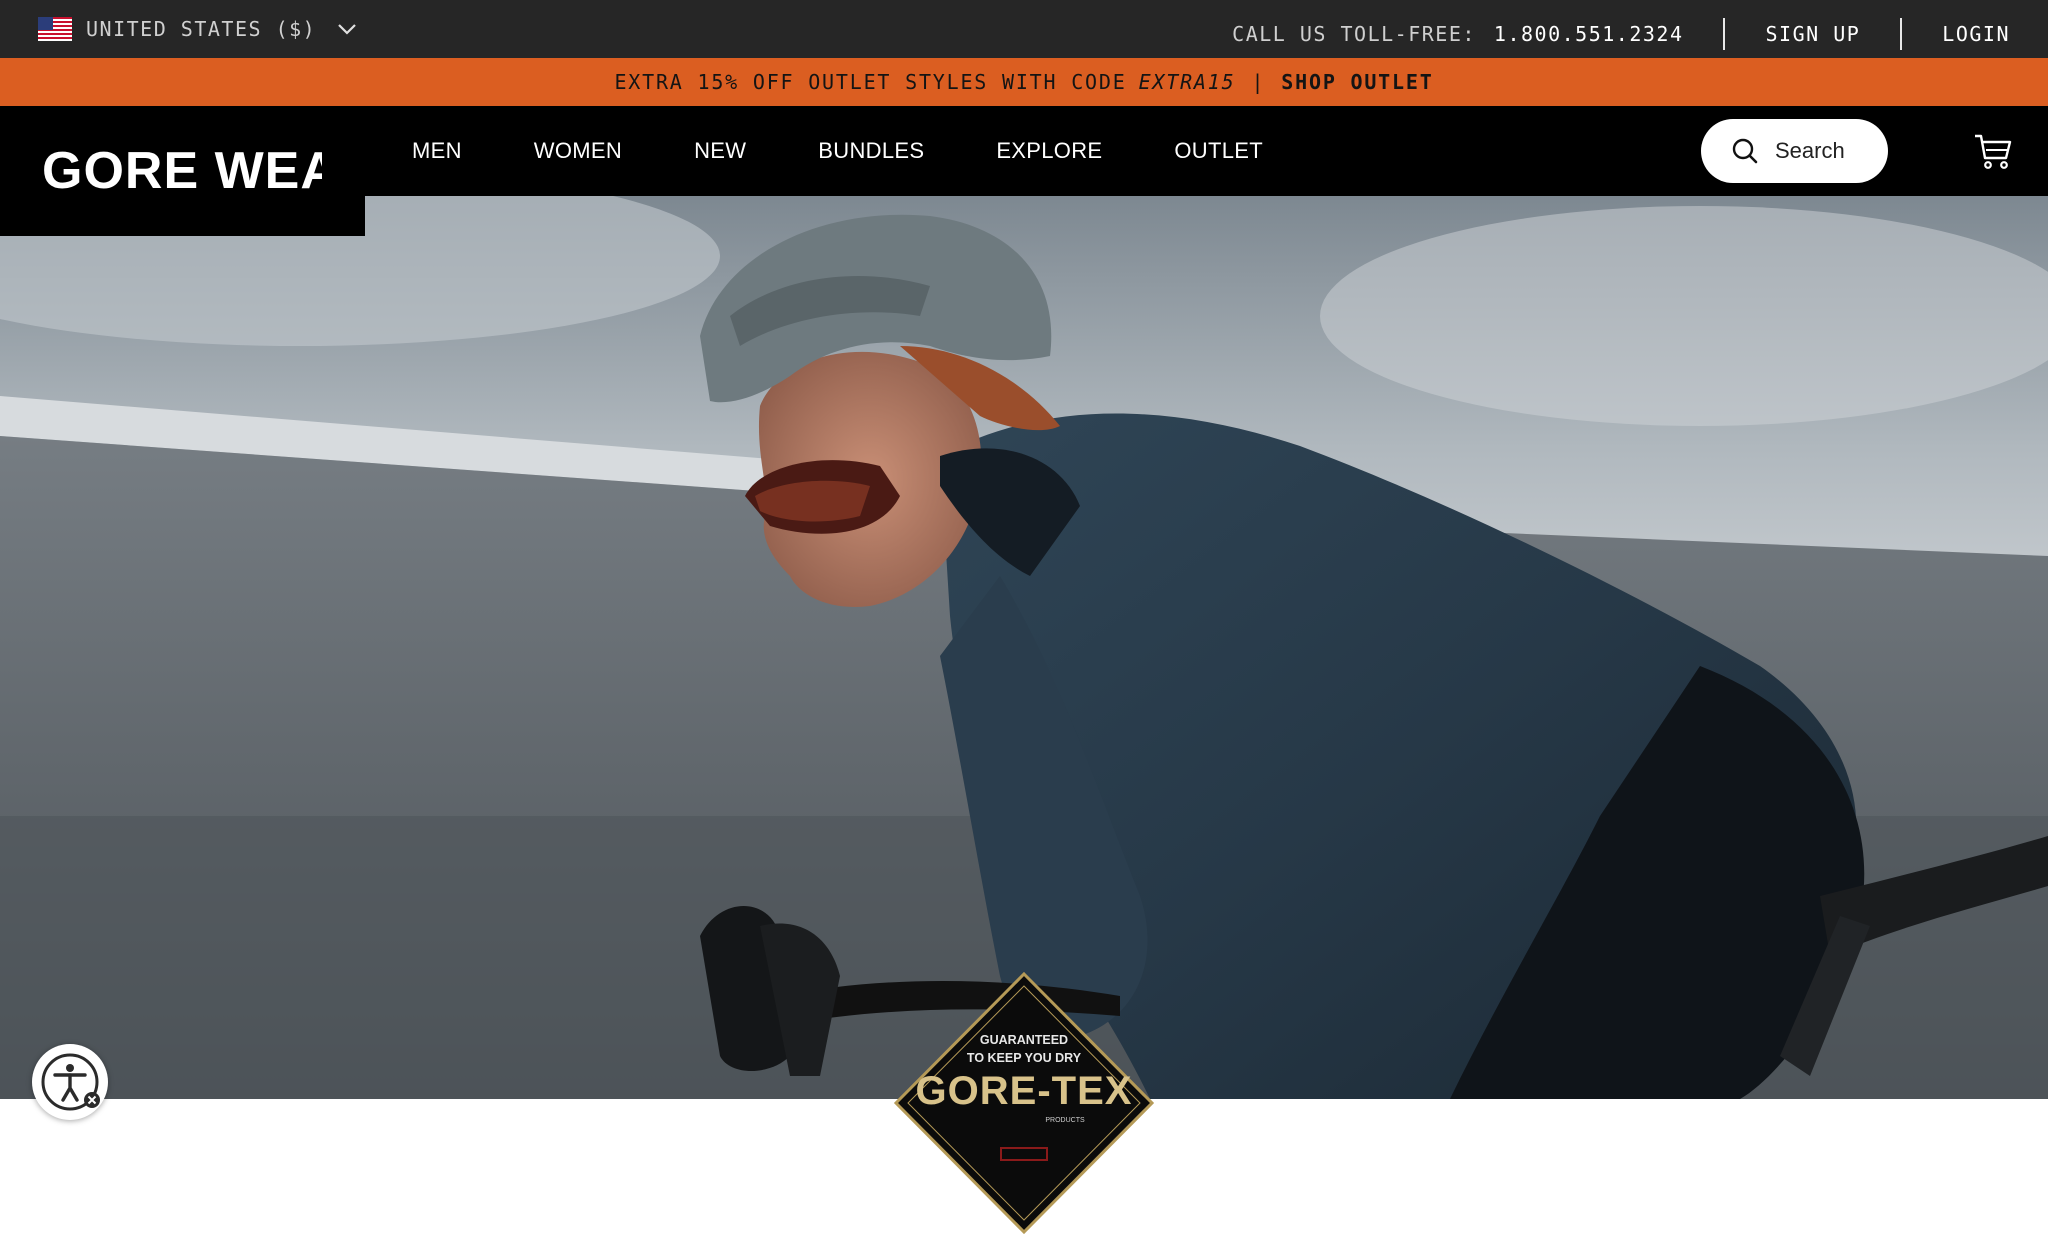  I want to click on promo-text: EXTRA 15% OFF OUTLET STYLES WITH CODE, so click(870, 82).